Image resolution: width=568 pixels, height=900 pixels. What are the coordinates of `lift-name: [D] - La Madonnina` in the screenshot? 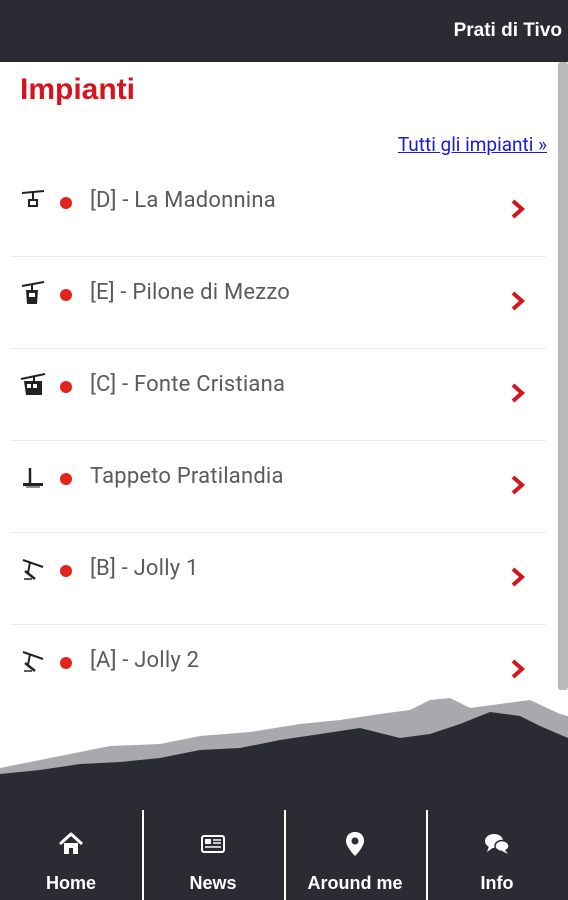 It's located at (183, 200).